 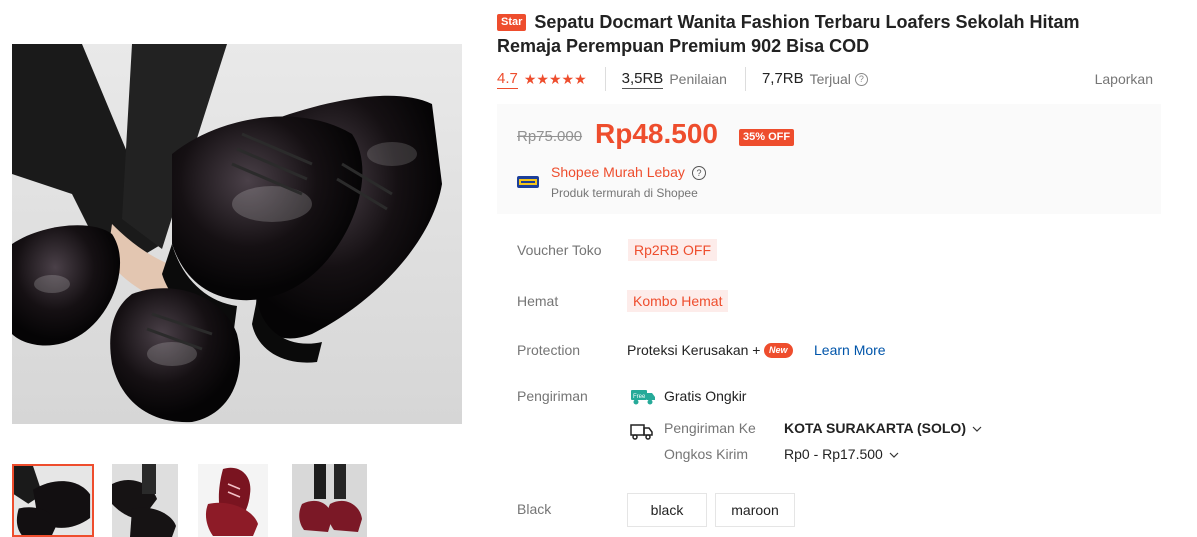 I want to click on sold-count: 7,7RB, so click(x=782, y=78).